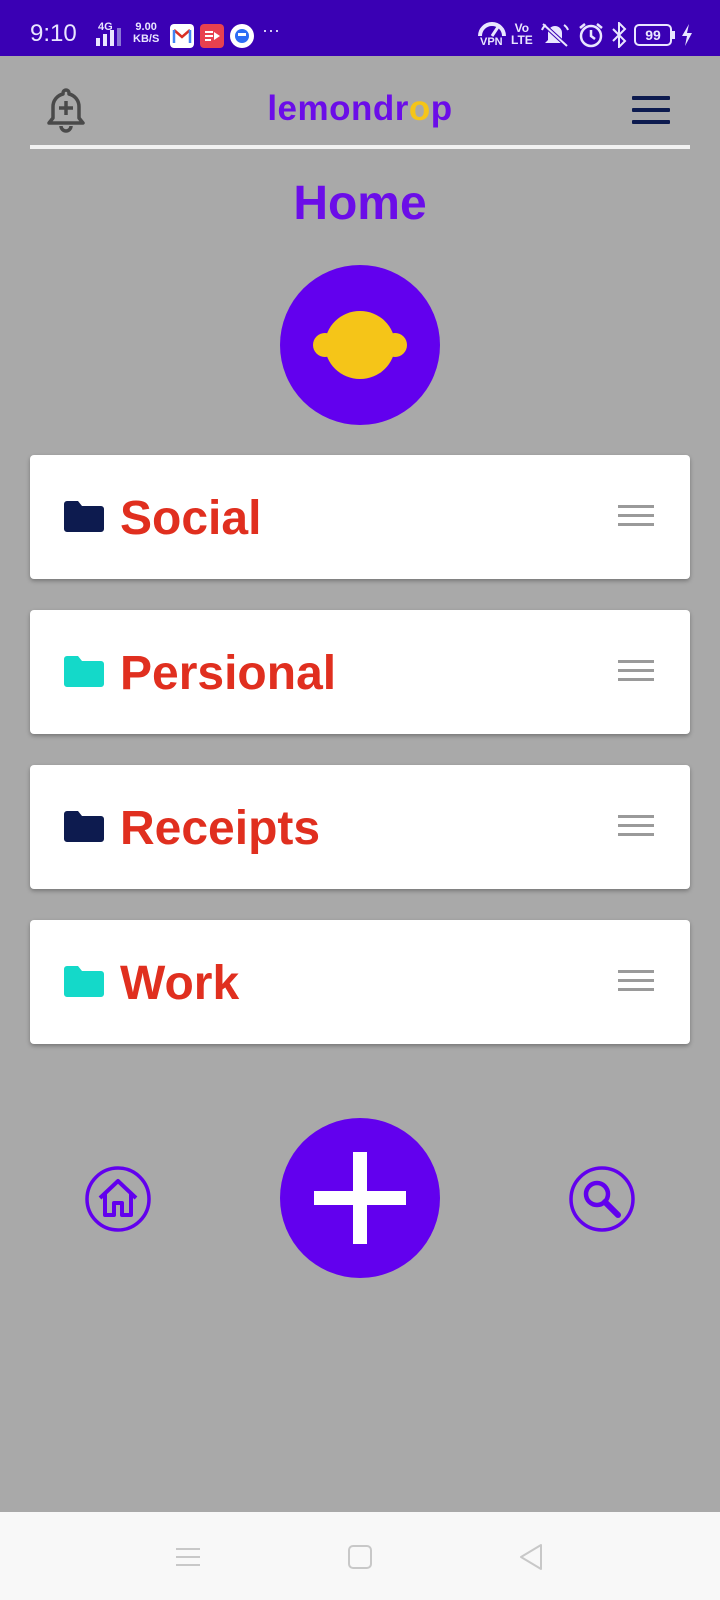 The image size is (720, 1600). I want to click on charging-icon, so click(687, 35).